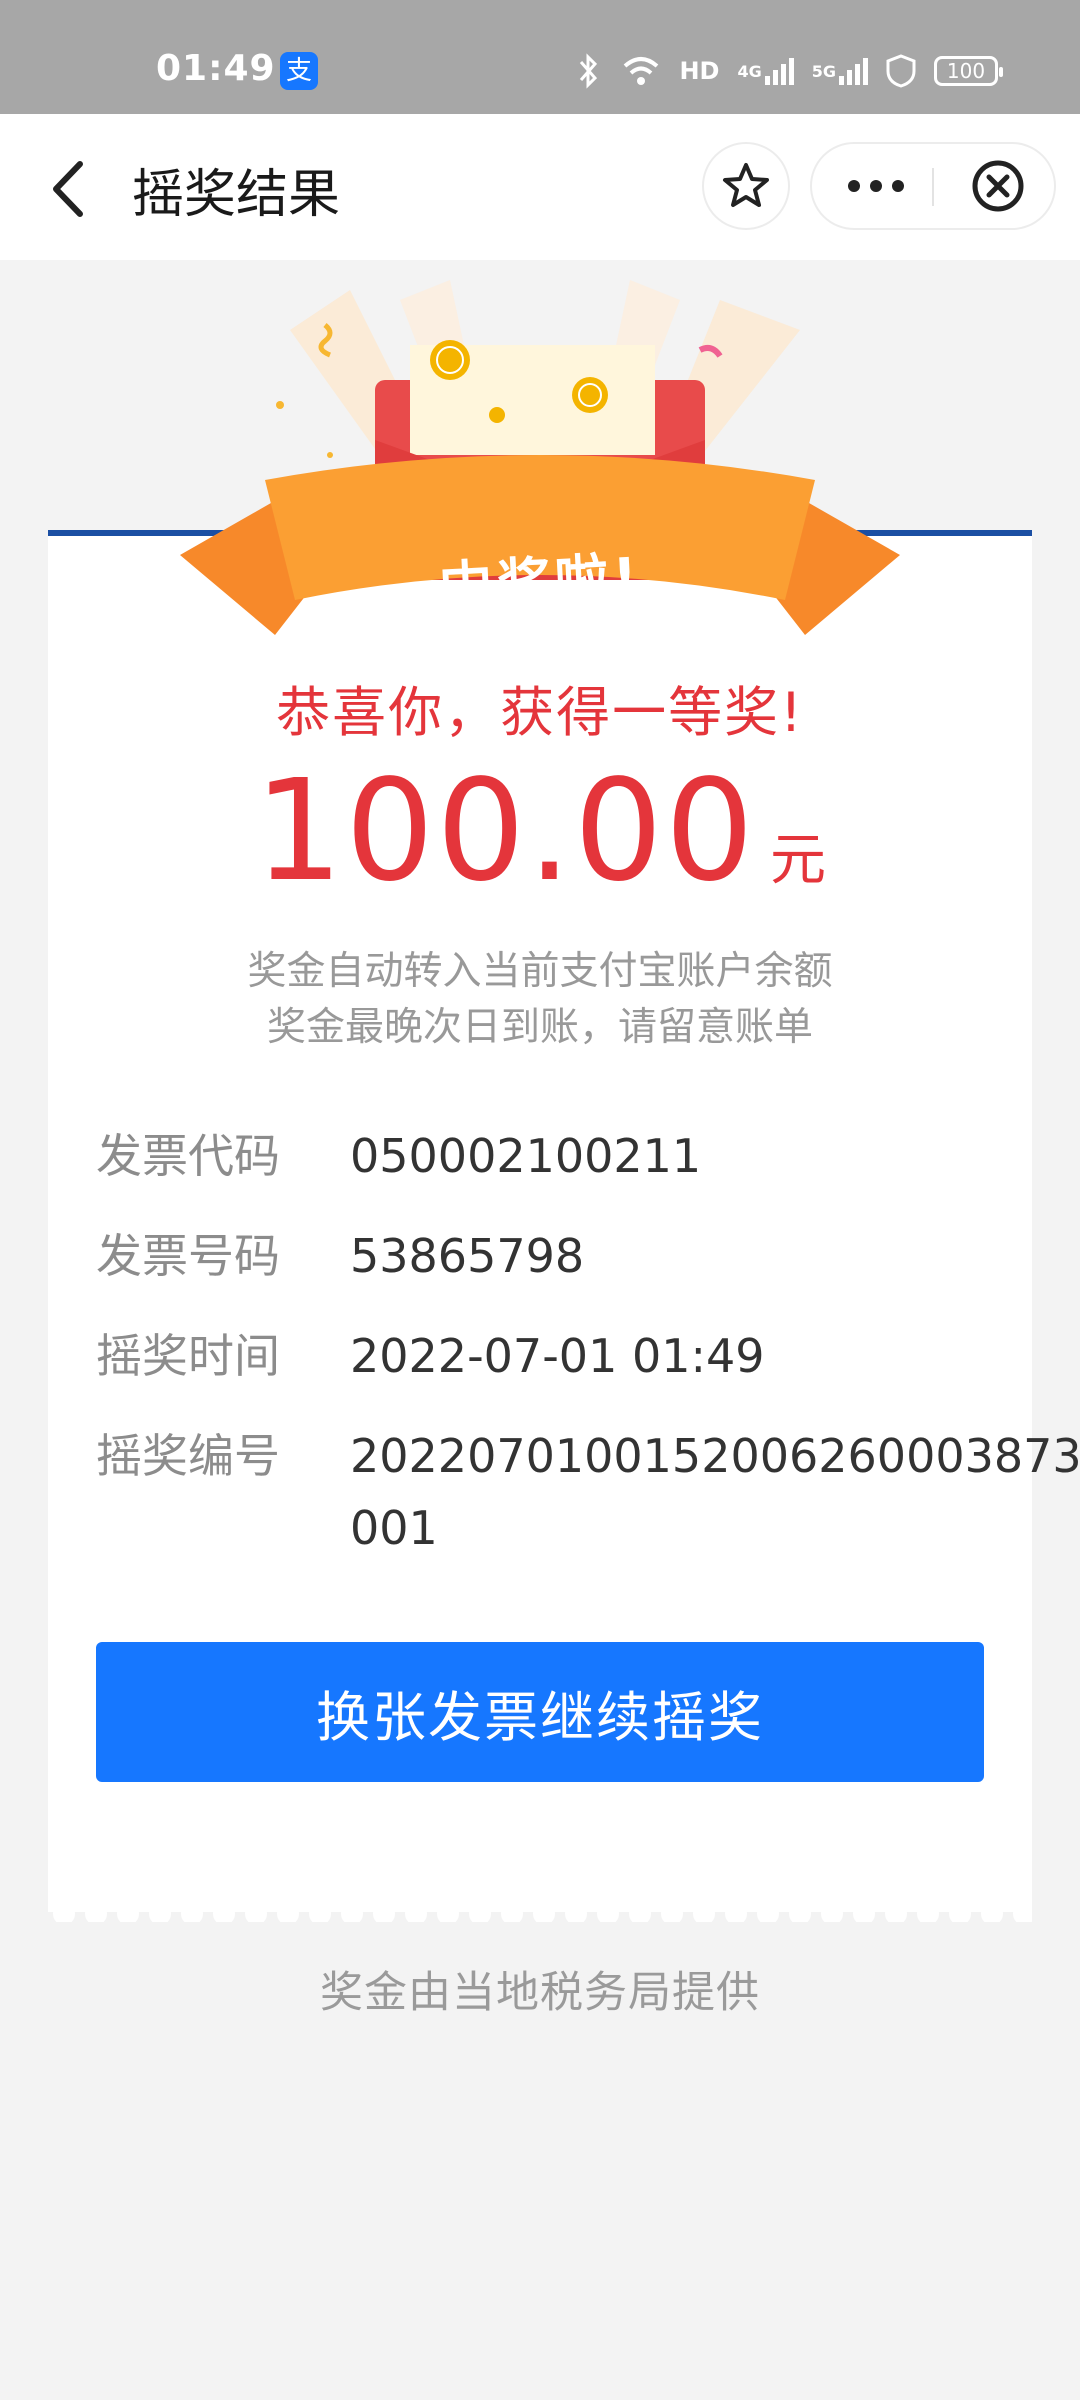  I want to click on hd-indicator: HD, so click(699, 71).